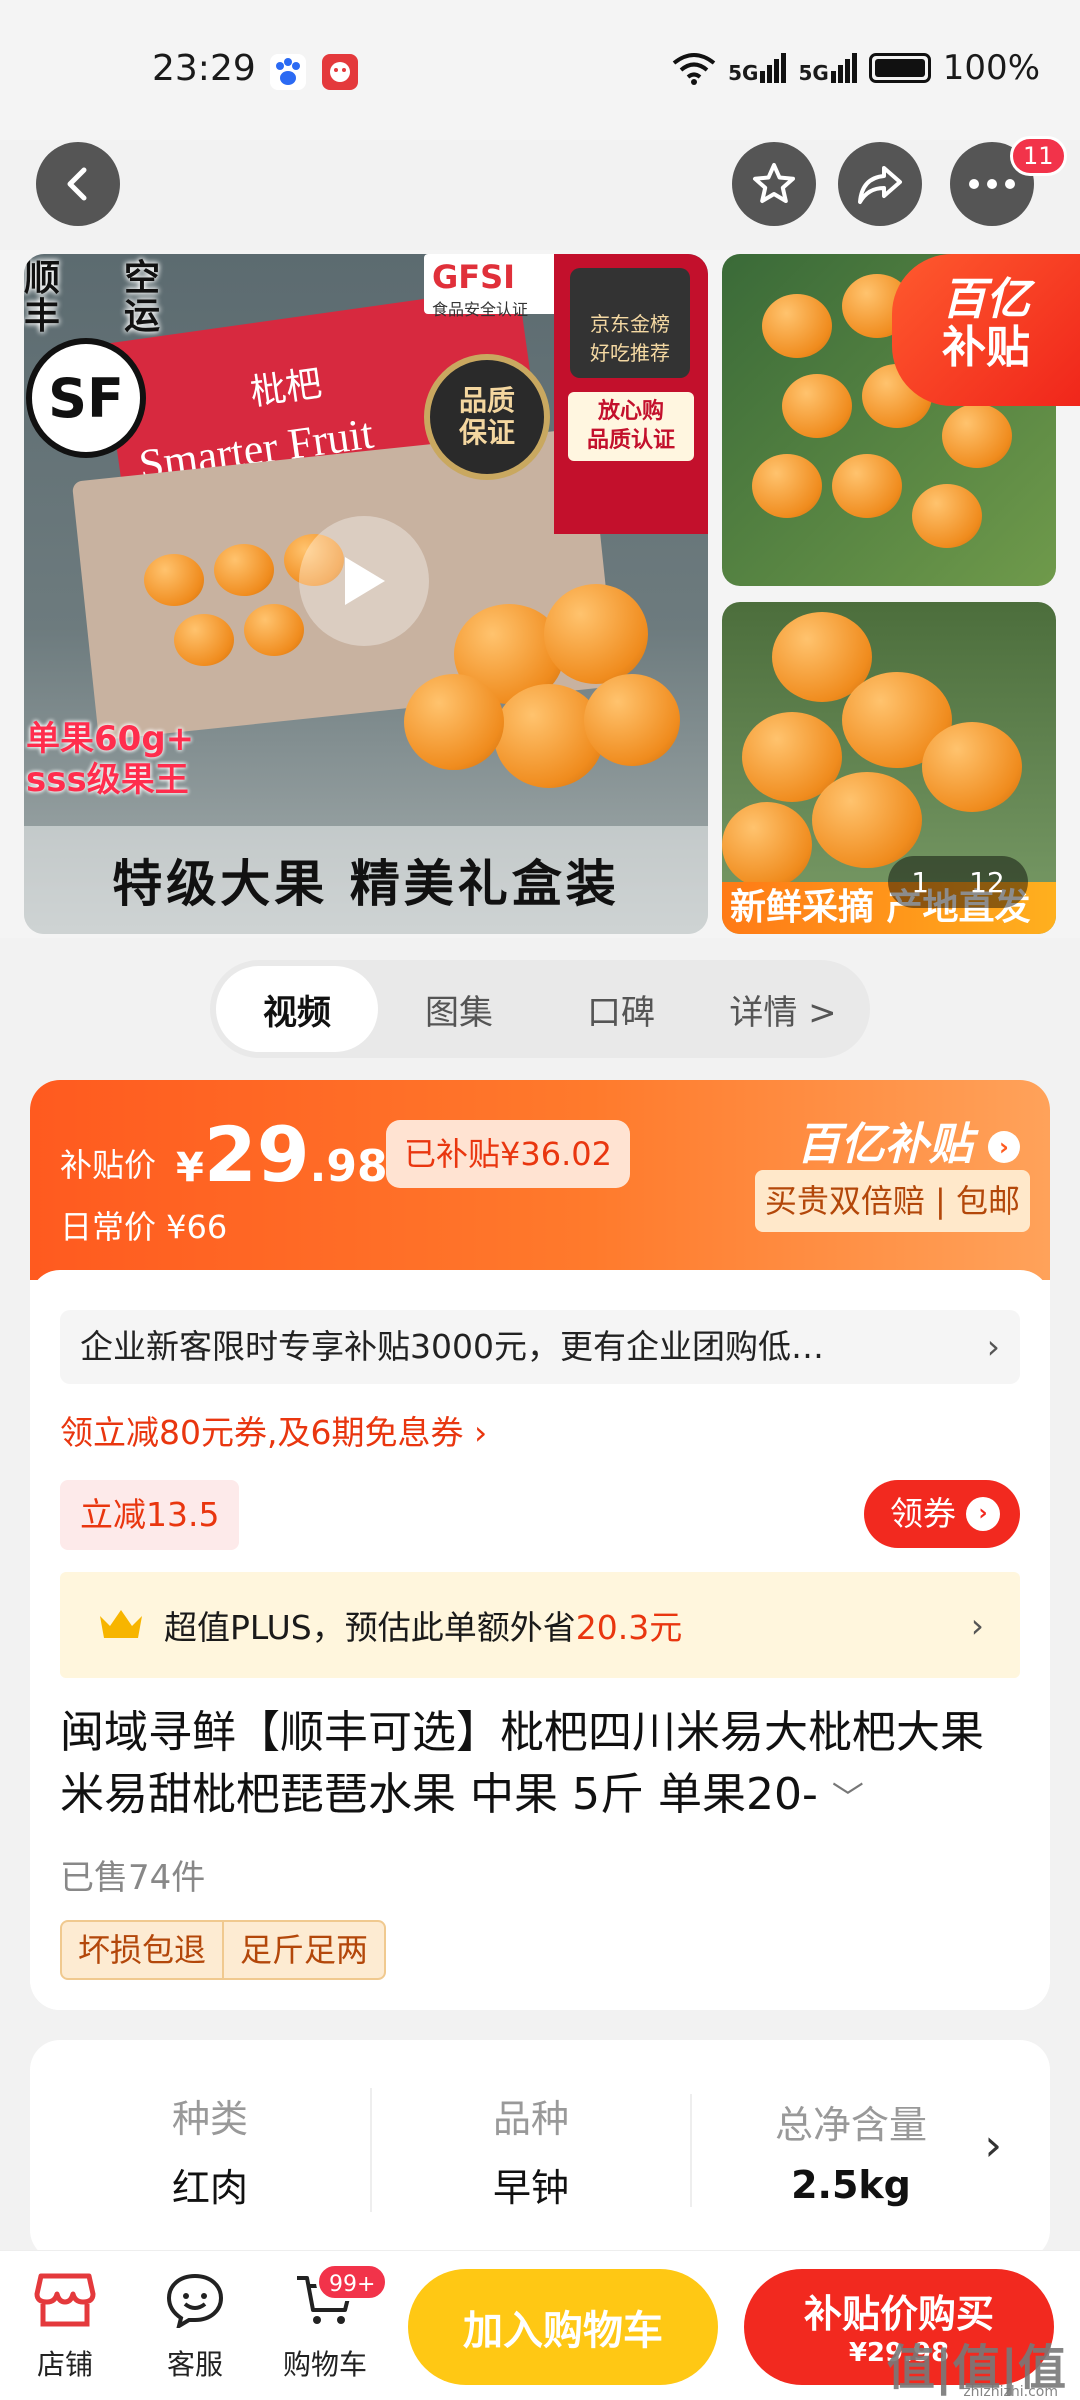  Describe the element at coordinates (340, 72) in the screenshot. I see `jd-app-icon` at that location.